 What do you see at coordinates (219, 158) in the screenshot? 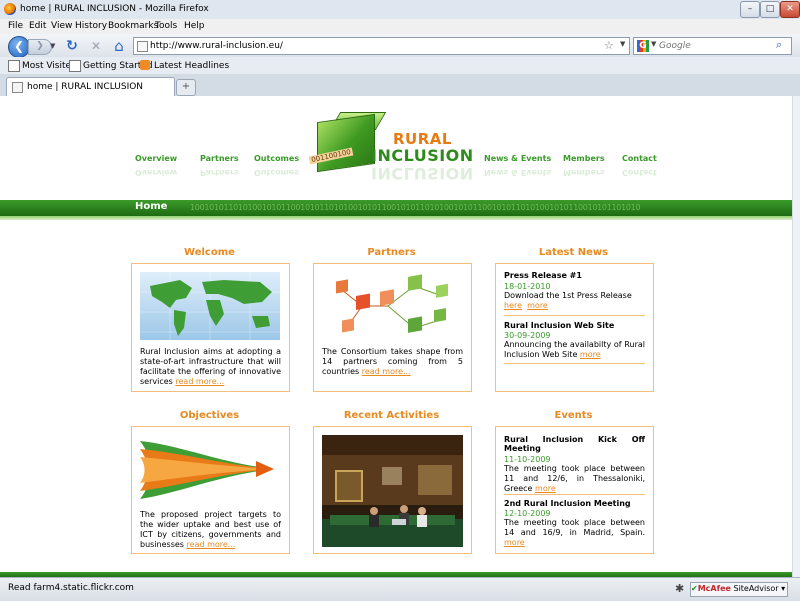
I see `nav-partners: Partners` at bounding box center [219, 158].